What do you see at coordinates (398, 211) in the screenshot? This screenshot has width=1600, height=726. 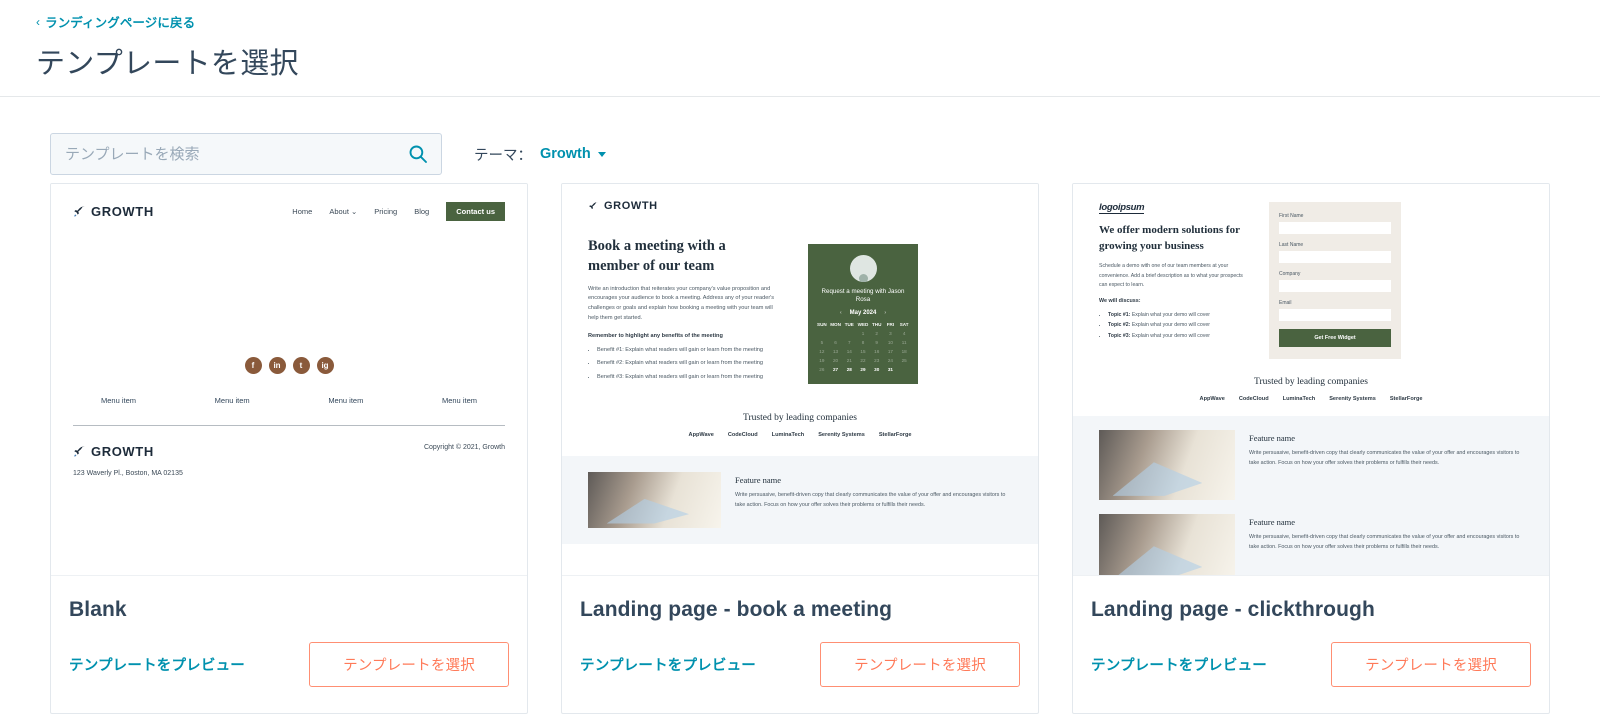 I see `preview-nav-menu: Home About ⌄ Pricing Blog Contact us` at bounding box center [398, 211].